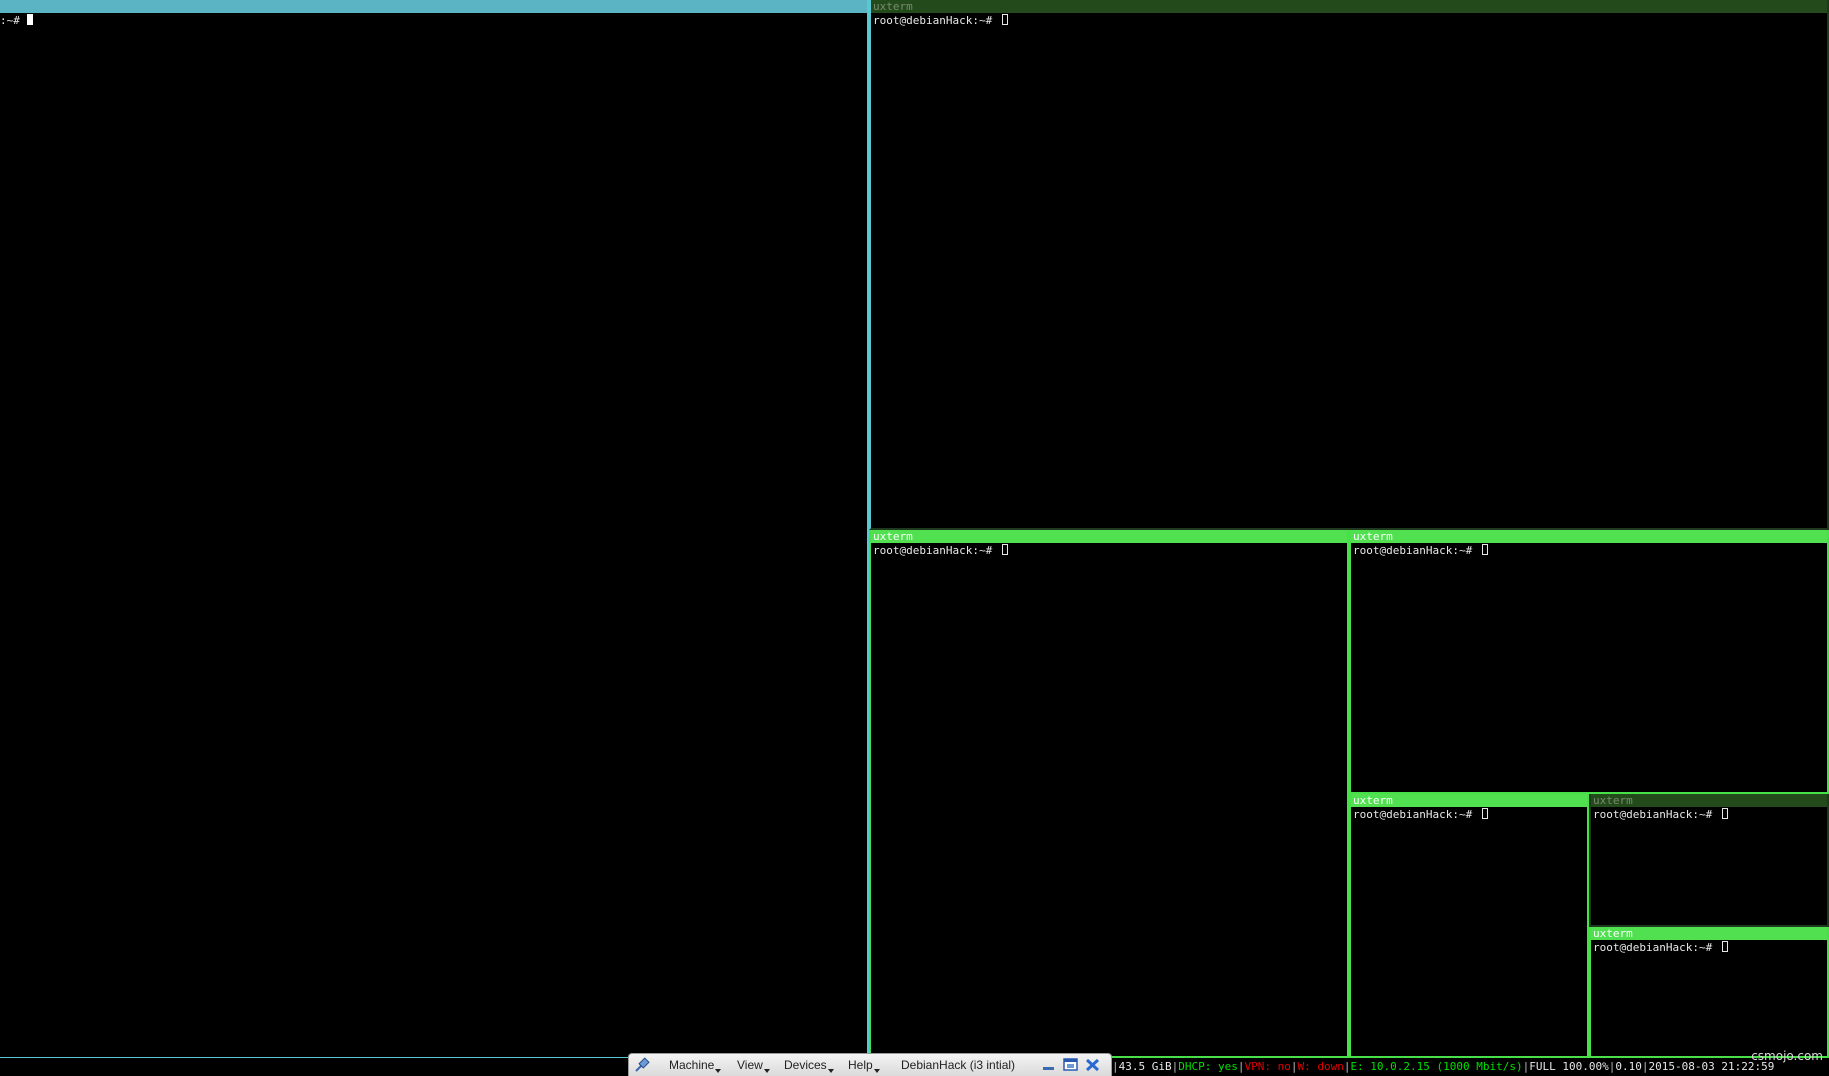 Image resolution: width=1829 pixels, height=1076 pixels. What do you see at coordinates (958, 1065) in the screenshot?
I see `vm-title: DebianHack (i3 intial)` at bounding box center [958, 1065].